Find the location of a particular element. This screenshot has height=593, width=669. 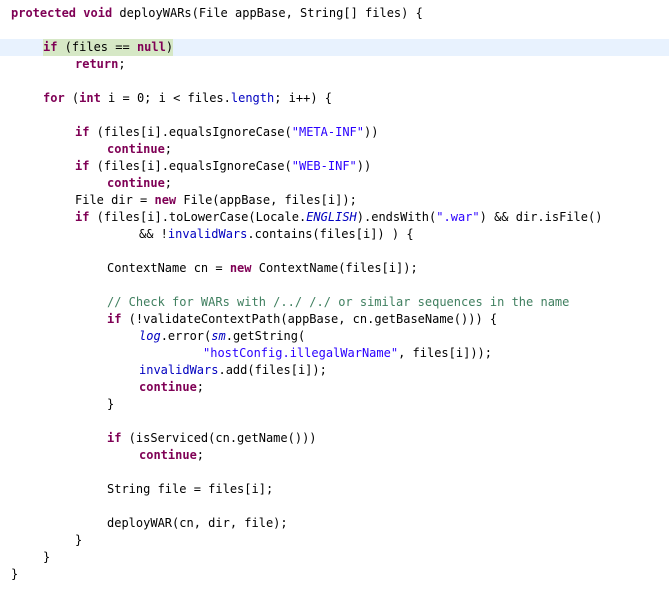

code-text: if (files == null) is located at coordinates (108, 47).